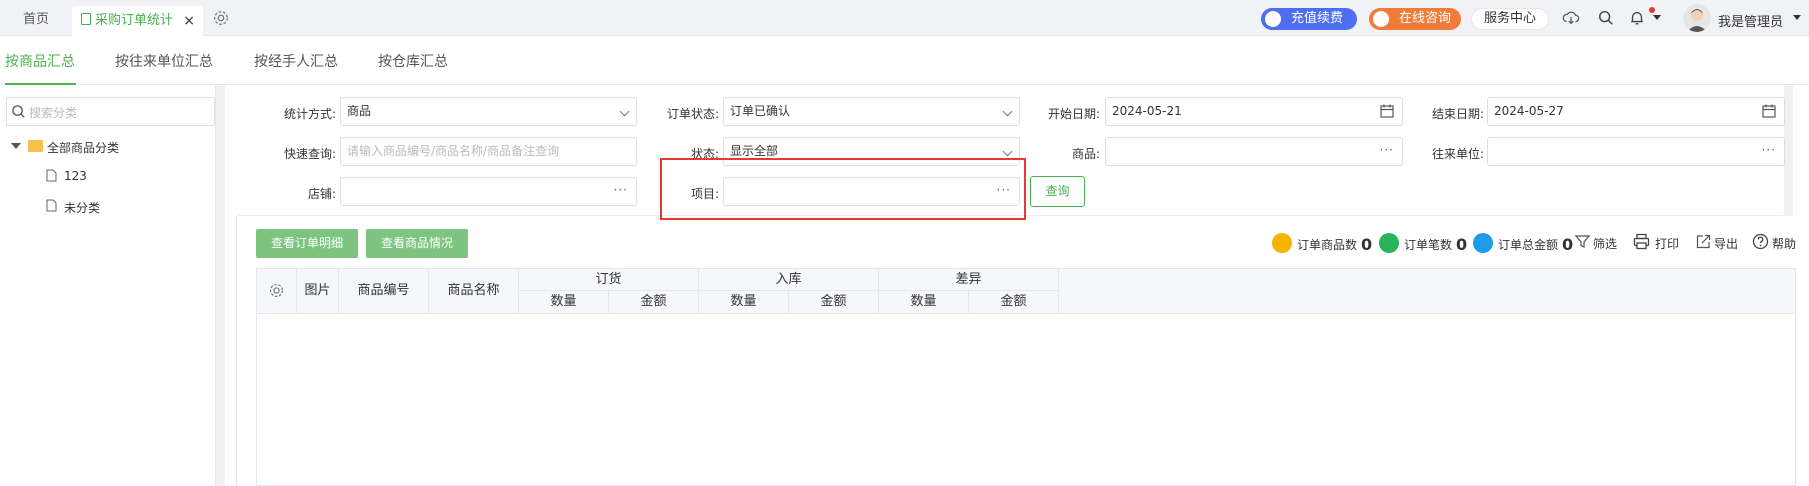  Describe the element at coordinates (843, 189) in the screenshot. I see `highlight-box` at that location.